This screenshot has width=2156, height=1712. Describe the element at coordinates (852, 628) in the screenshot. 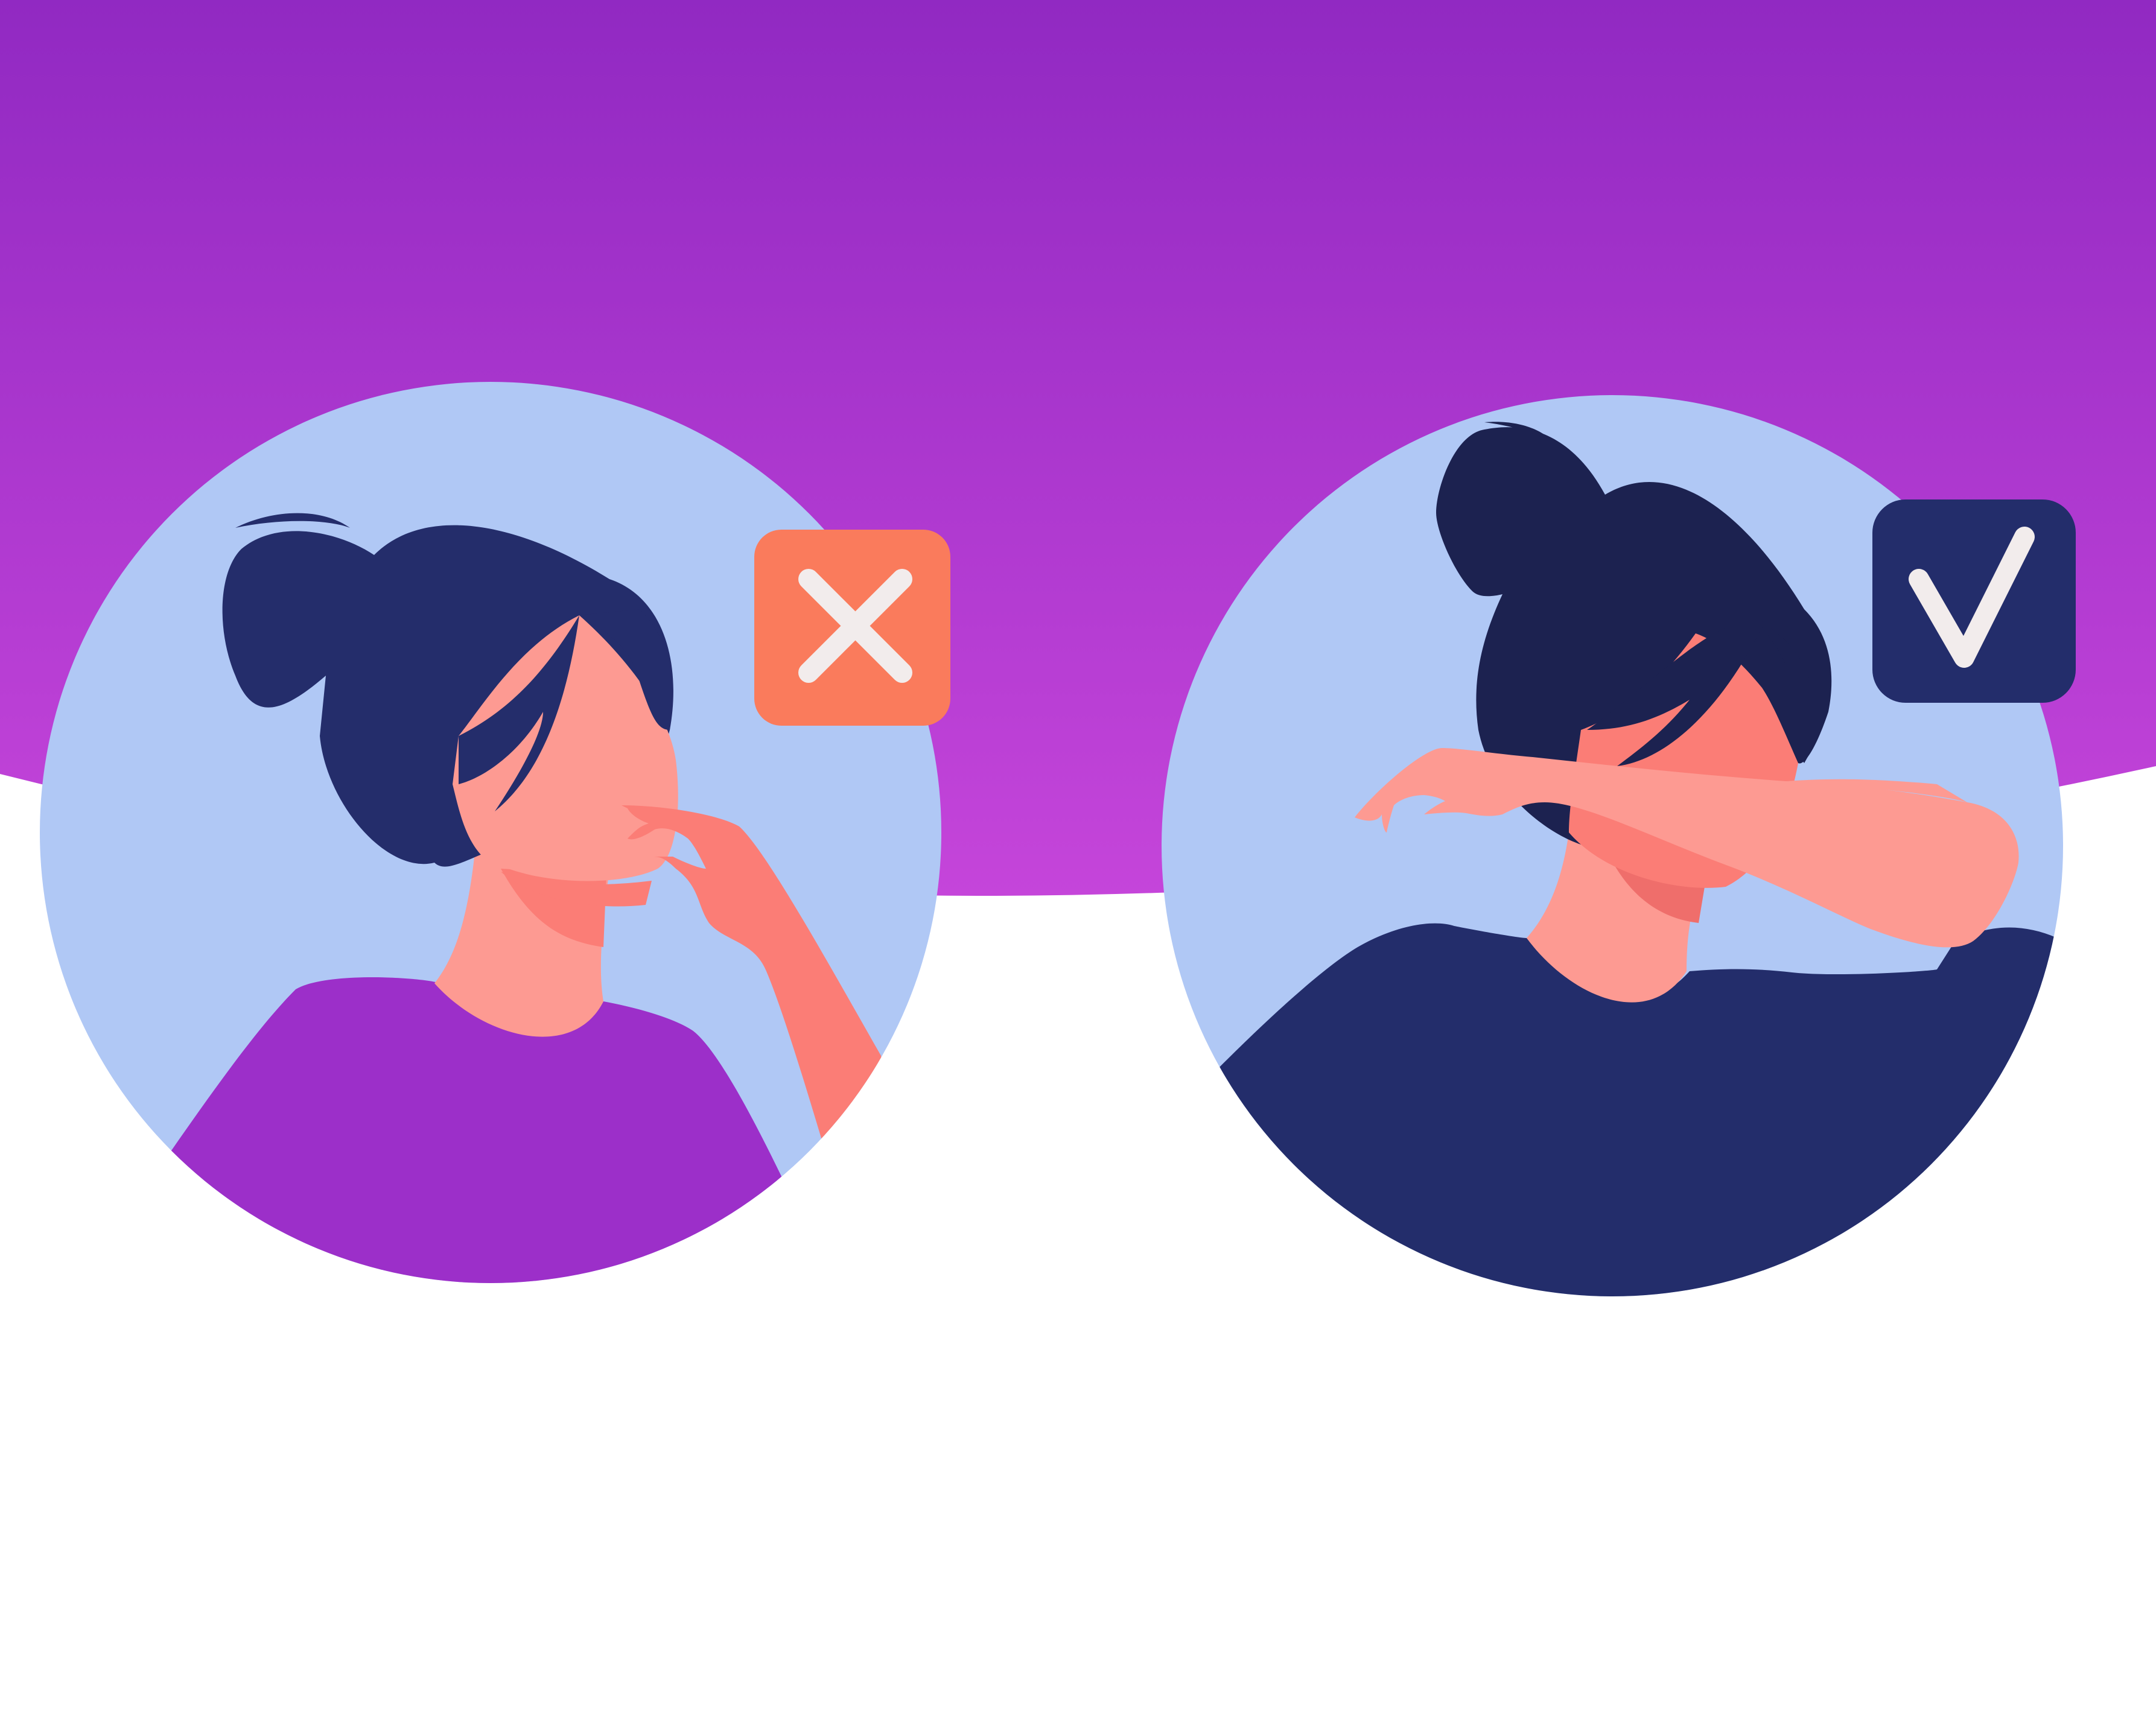

I see `incorrect-badge` at that location.